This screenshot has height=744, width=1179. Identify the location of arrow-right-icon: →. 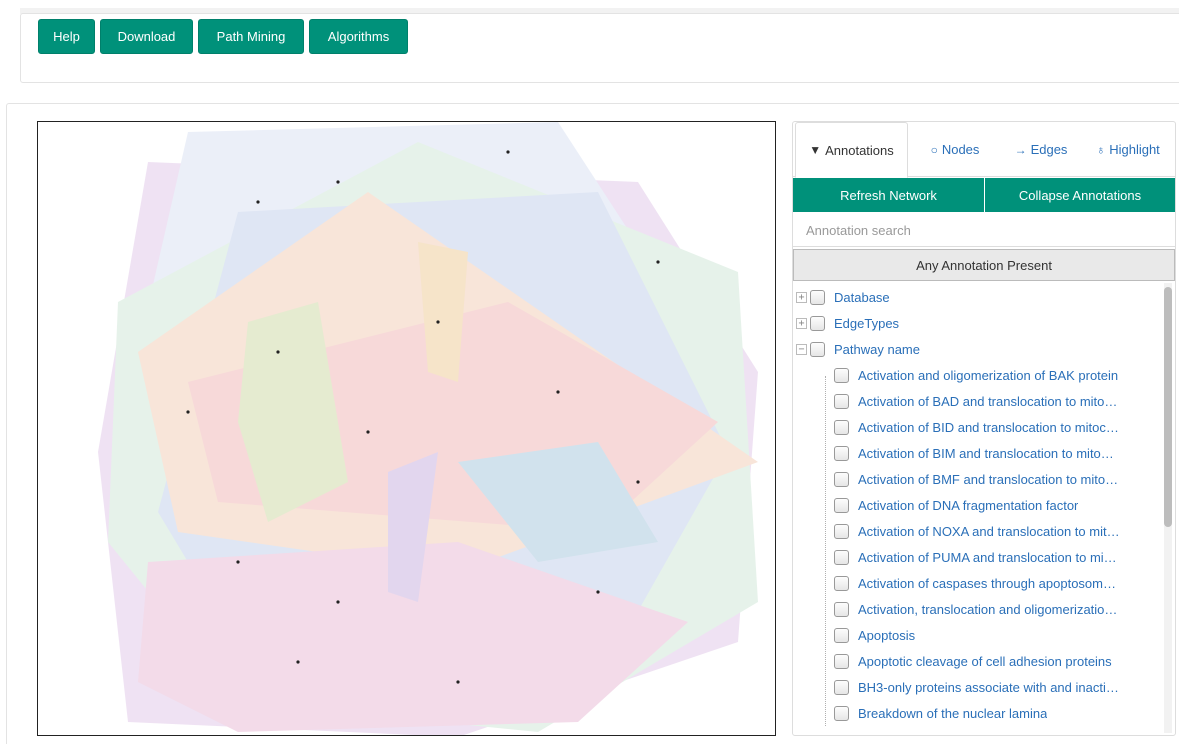
(1020, 149).